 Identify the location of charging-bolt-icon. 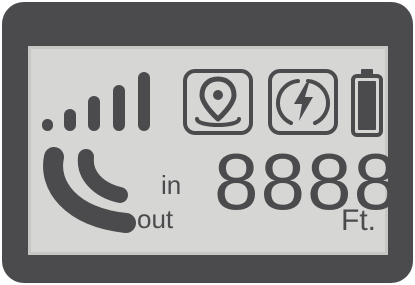
(303, 102).